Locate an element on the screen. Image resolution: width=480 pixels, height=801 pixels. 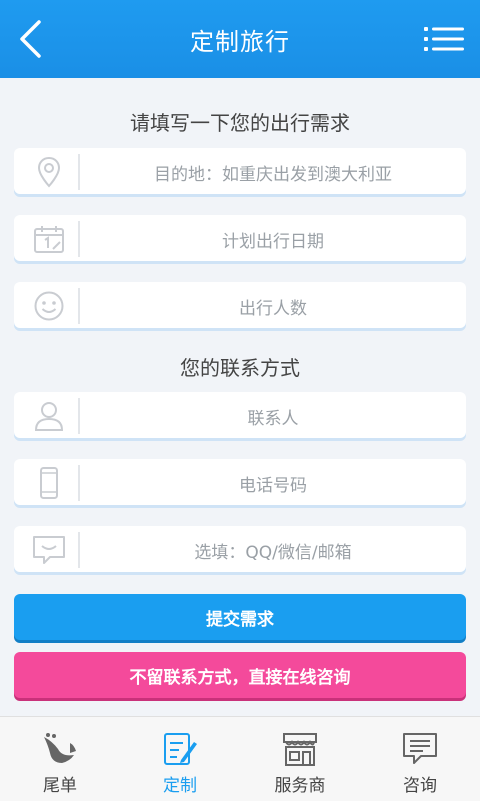
page-title: 定制旅行 is located at coordinates (240, 42).